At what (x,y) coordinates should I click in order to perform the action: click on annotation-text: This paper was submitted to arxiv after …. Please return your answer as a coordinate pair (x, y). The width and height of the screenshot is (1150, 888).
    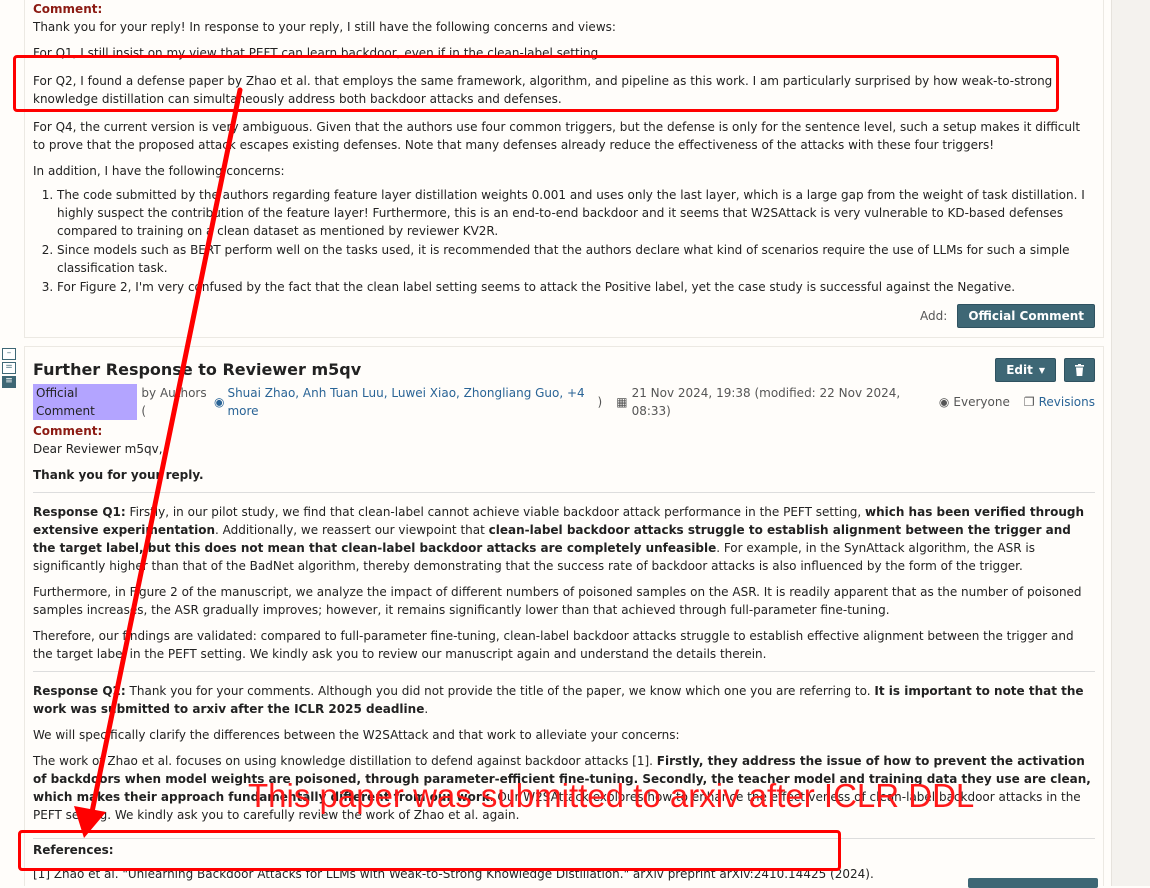
    Looking at the image, I should click on (611, 795).